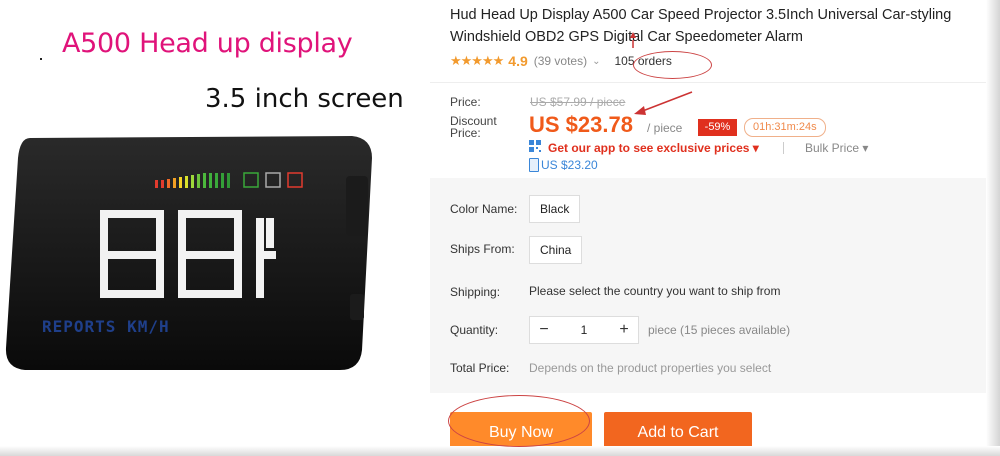  Describe the element at coordinates (624, 330) in the screenshot. I see `quantity-increase-button: +` at that location.